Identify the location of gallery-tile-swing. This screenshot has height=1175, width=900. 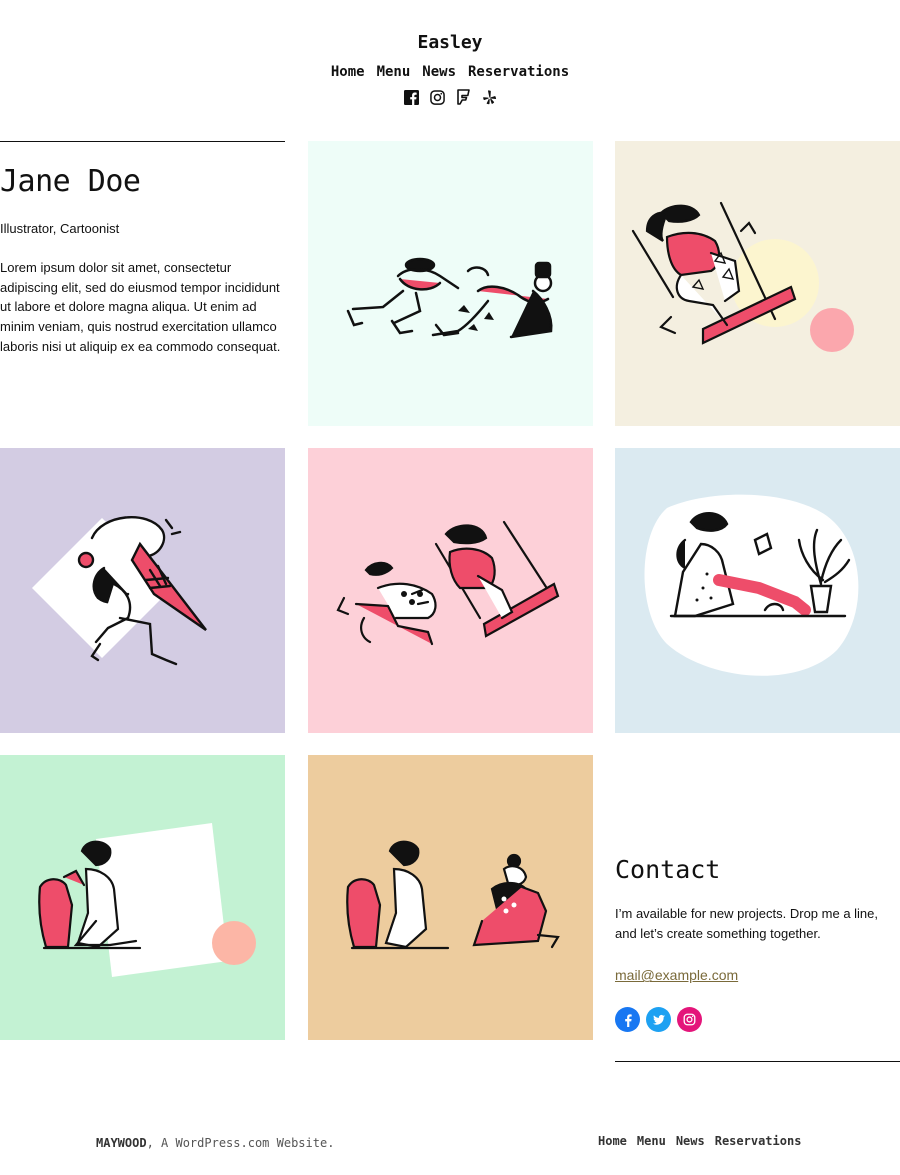
(757, 283).